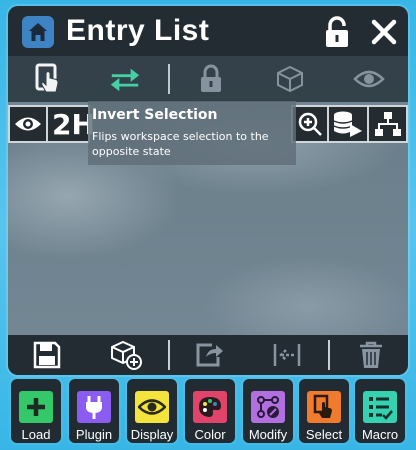  I want to click on dock-label: Select, so click(324, 434).